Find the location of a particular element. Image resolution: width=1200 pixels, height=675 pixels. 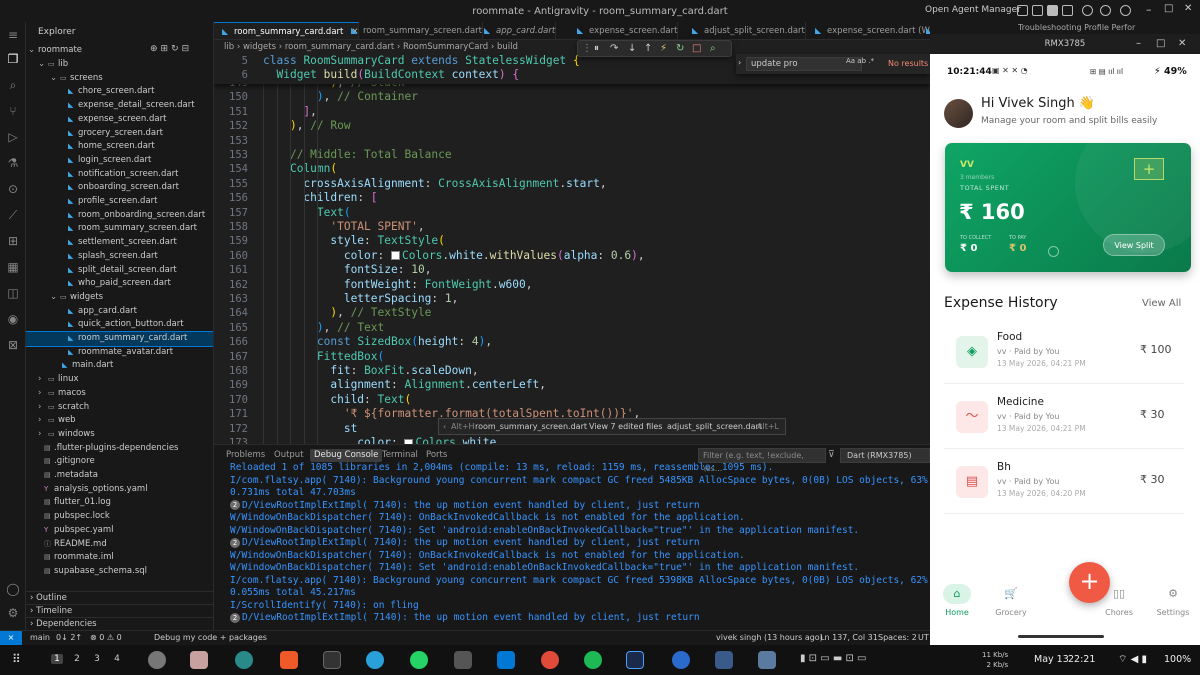

code-line: fit: BoxFit.scaleDown, is located at coordinates (370, 370).